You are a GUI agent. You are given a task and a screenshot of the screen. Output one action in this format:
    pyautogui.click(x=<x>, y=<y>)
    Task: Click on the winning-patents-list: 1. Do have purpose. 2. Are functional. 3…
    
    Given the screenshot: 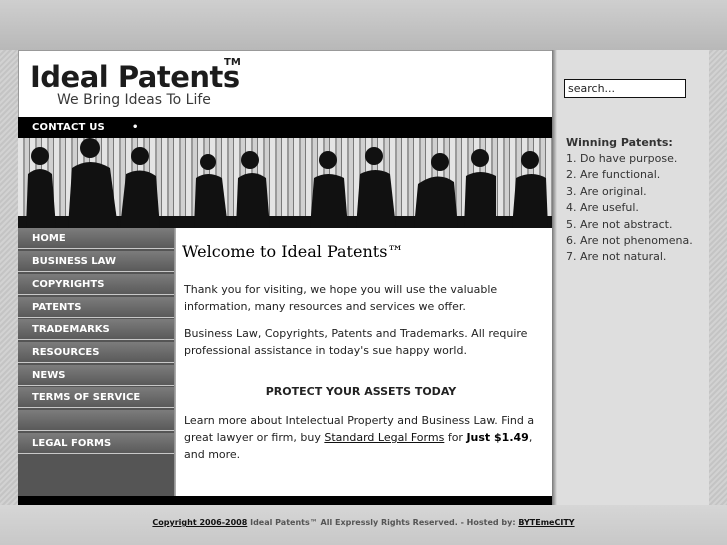 What is the action you would take?
    pyautogui.click(x=629, y=208)
    